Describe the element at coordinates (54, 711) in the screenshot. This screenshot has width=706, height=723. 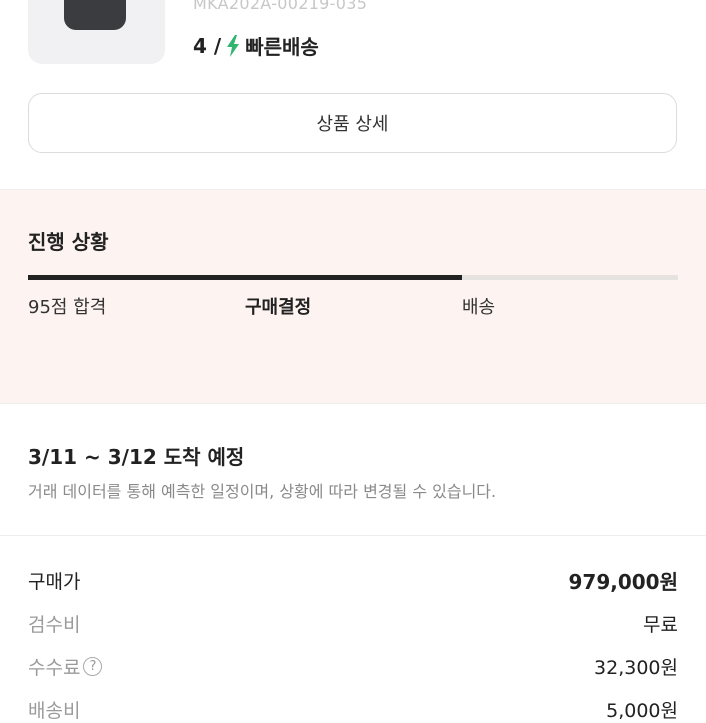
I see `price-label: 배송비` at that location.